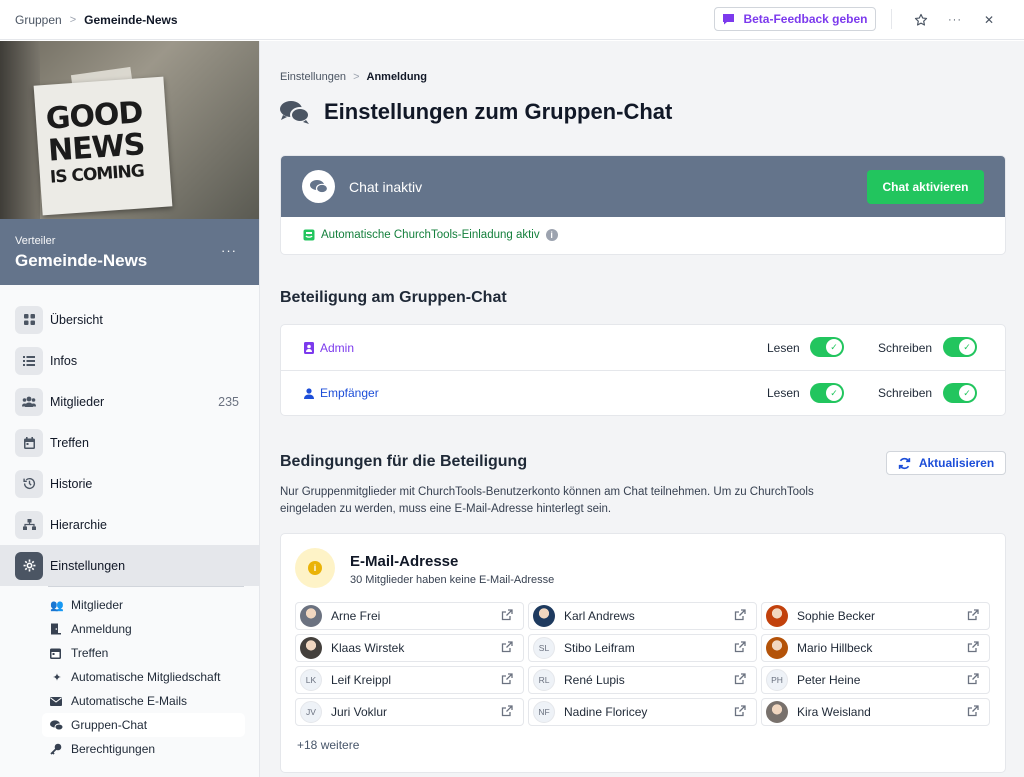  What do you see at coordinates (551, 235) in the screenshot?
I see `info-icon: i` at bounding box center [551, 235].